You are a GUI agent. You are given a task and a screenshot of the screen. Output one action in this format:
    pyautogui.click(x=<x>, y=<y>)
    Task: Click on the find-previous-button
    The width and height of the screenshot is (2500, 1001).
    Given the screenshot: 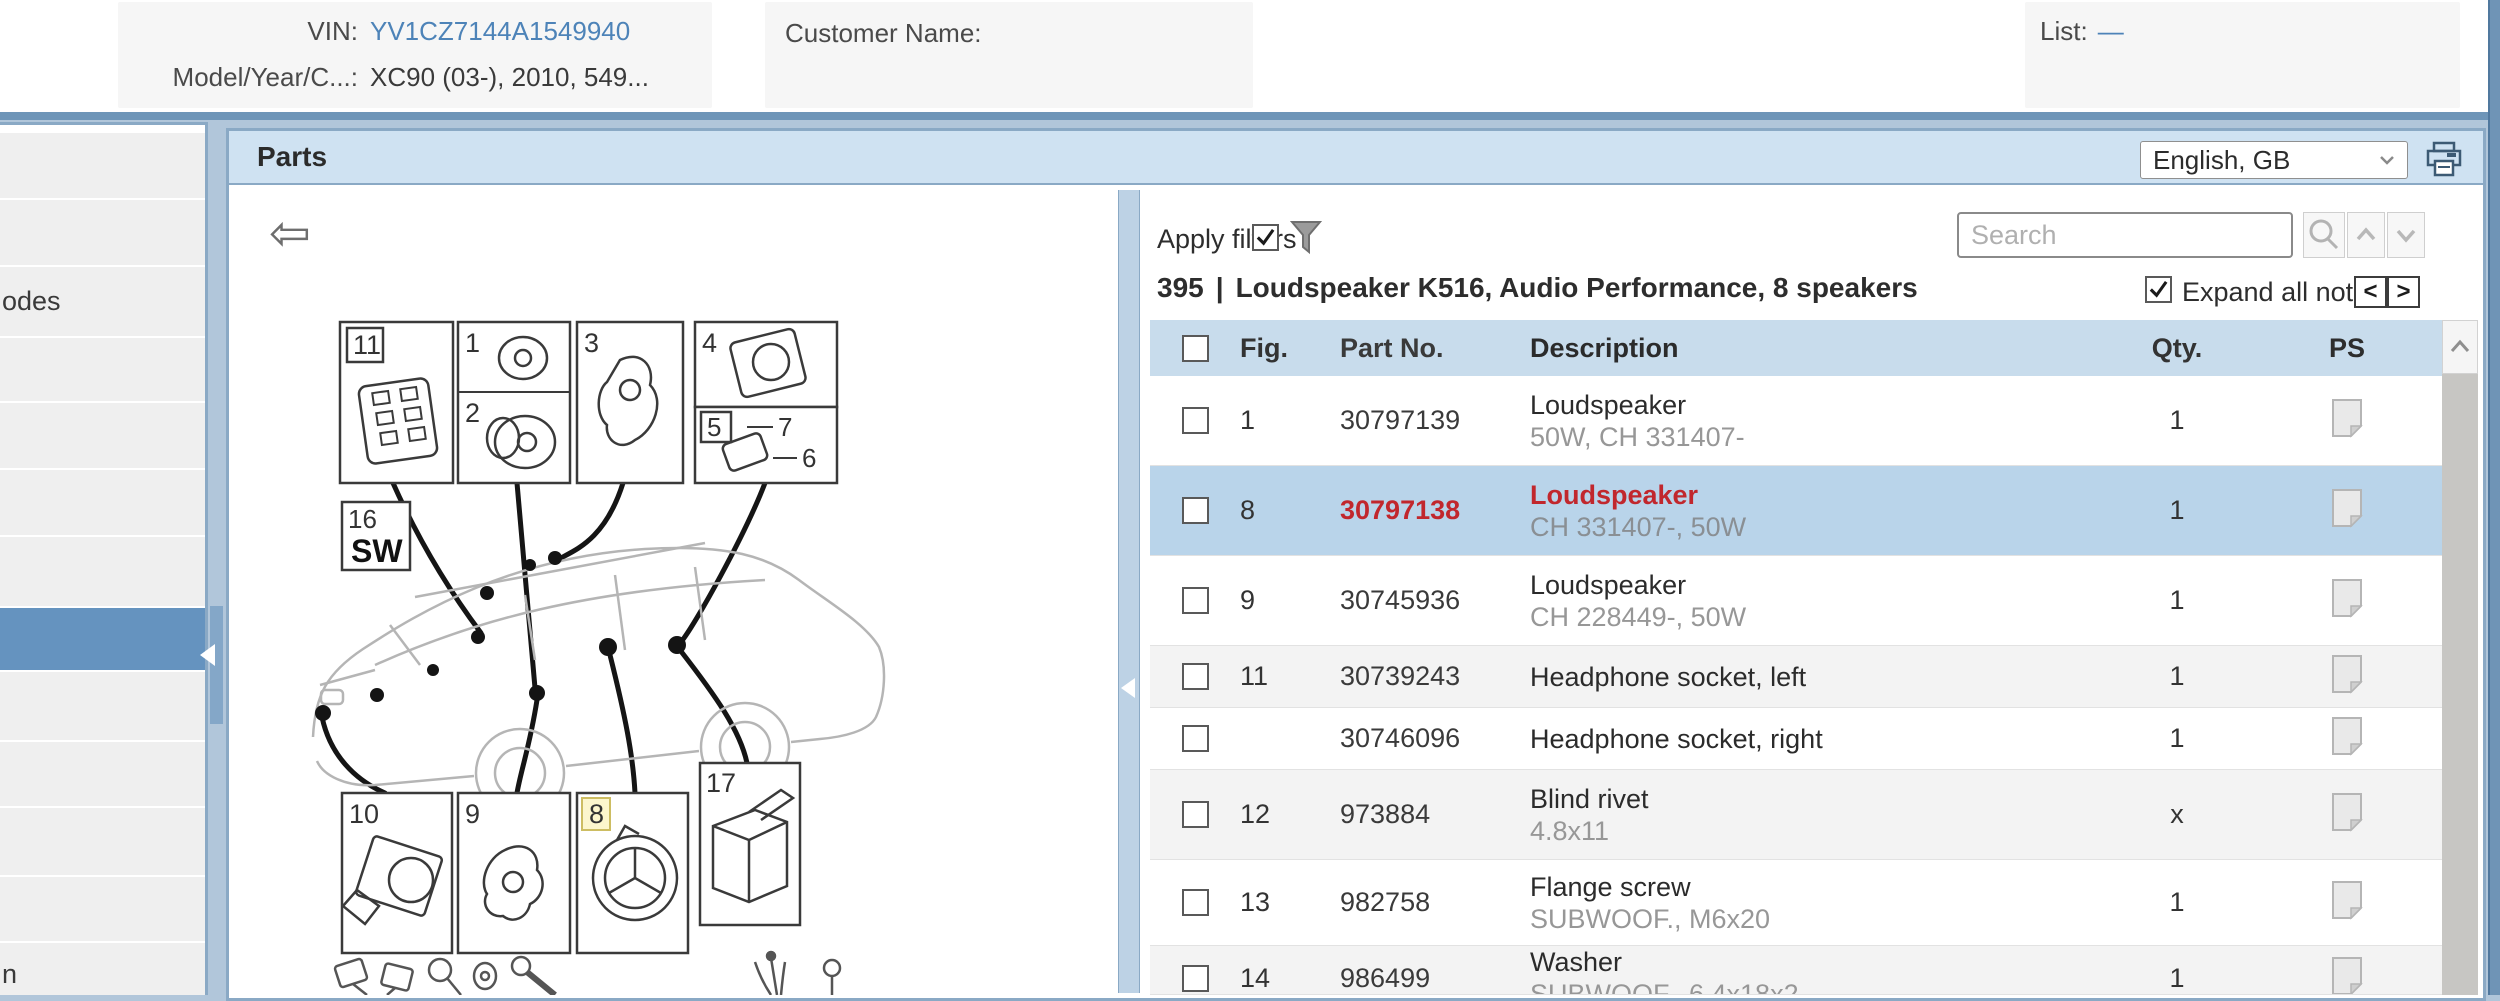 What is the action you would take?
    pyautogui.click(x=2366, y=235)
    